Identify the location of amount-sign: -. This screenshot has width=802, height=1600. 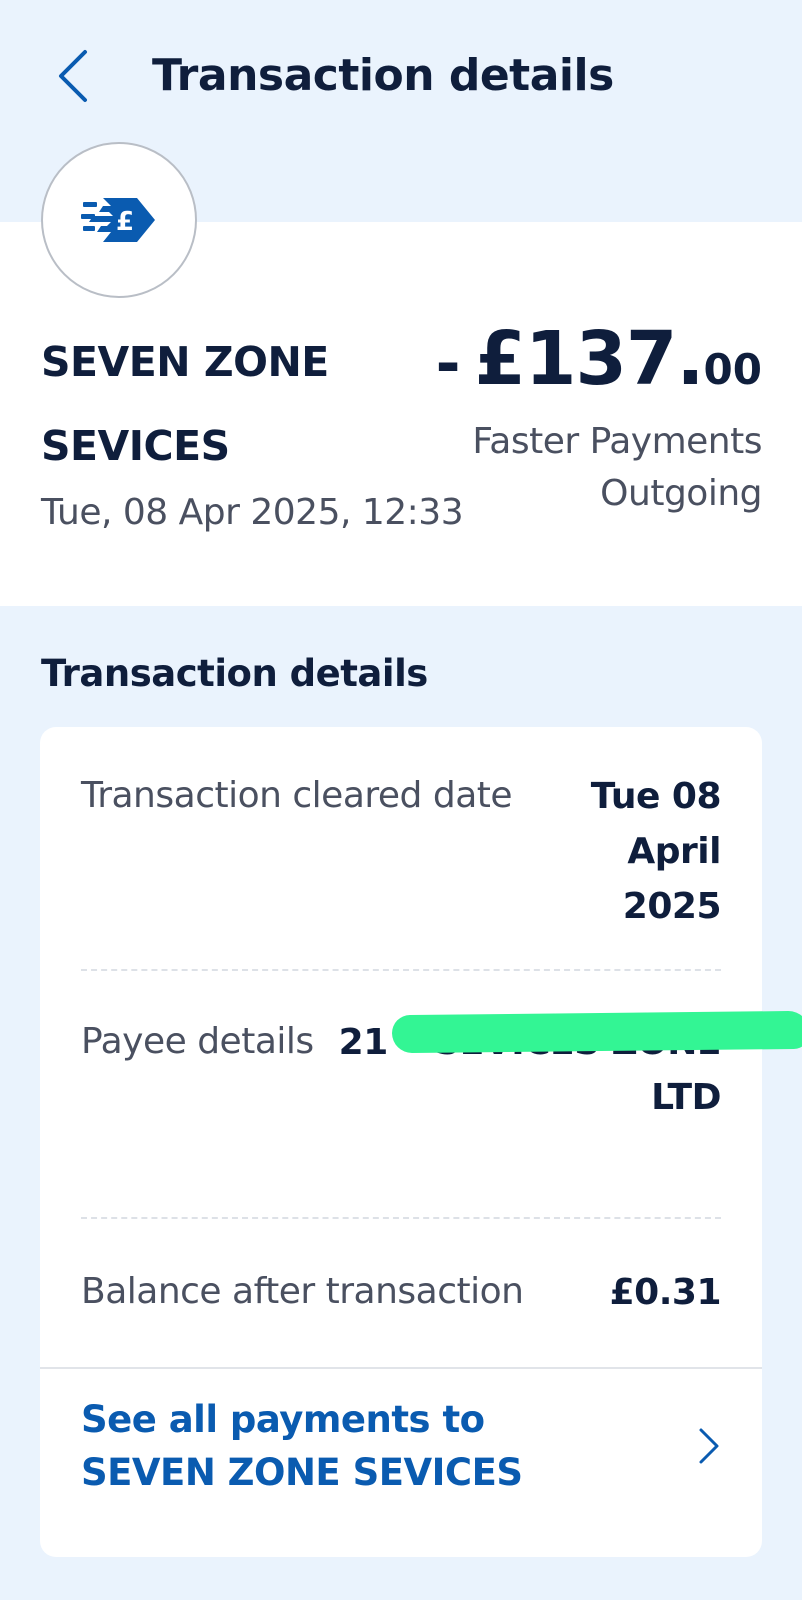
(448, 364).